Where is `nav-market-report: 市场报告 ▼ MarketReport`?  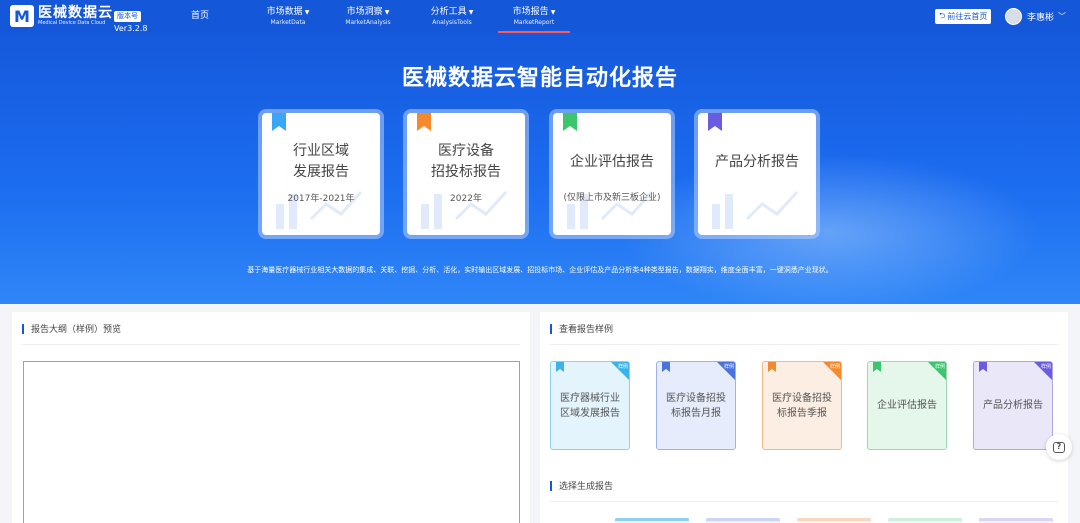
nav-market-report: 市场报告 ▼ MarketReport is located at coordinates (534, 16).